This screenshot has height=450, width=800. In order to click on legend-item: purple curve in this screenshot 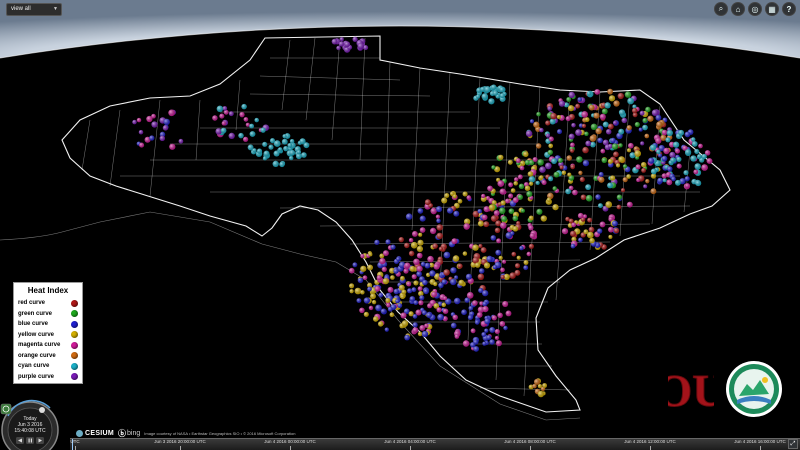, I will do `click(48, 377)`.